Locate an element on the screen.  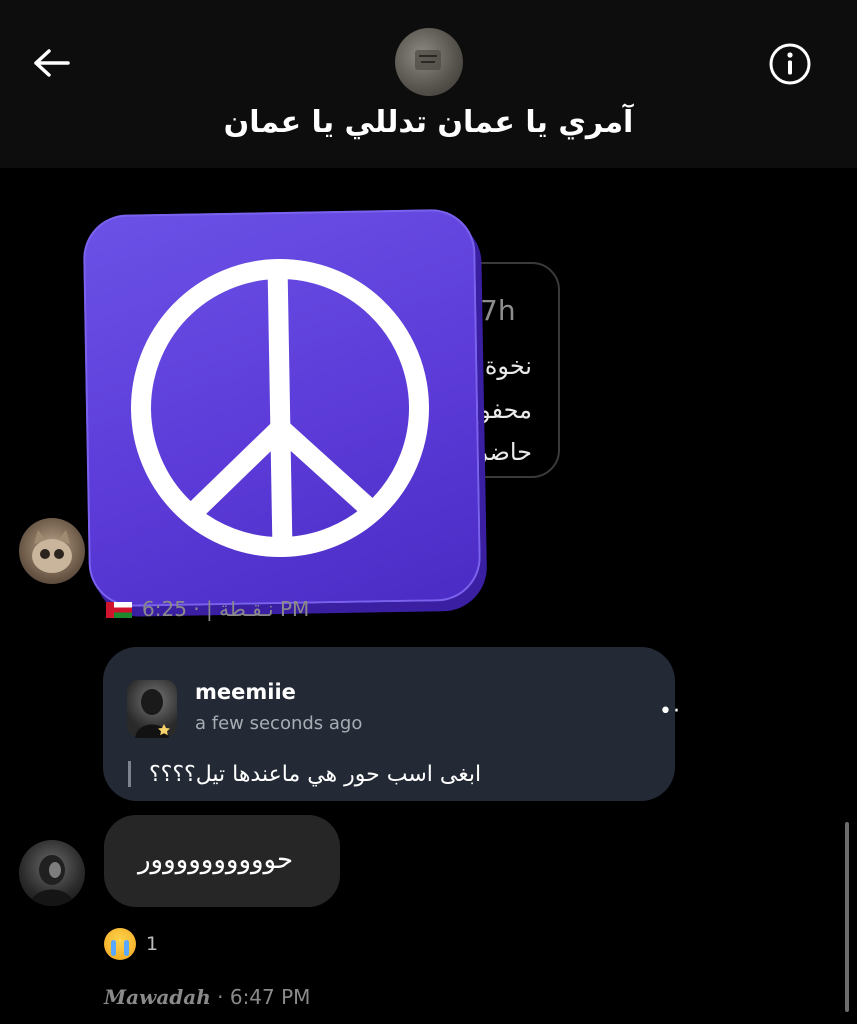
message-bubble: حوووووووووور is located at coordinates (222, 861).